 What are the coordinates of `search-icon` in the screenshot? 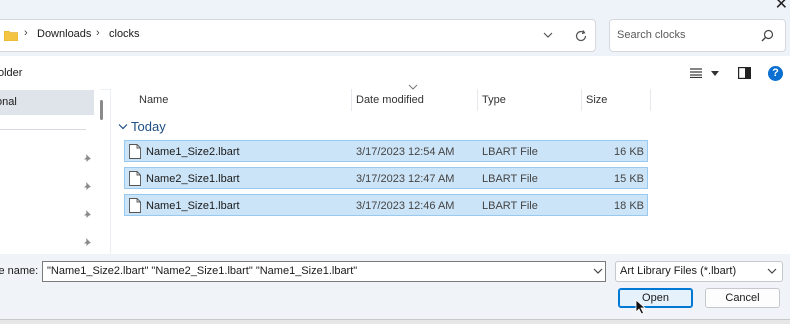 It's located at (767, 35).